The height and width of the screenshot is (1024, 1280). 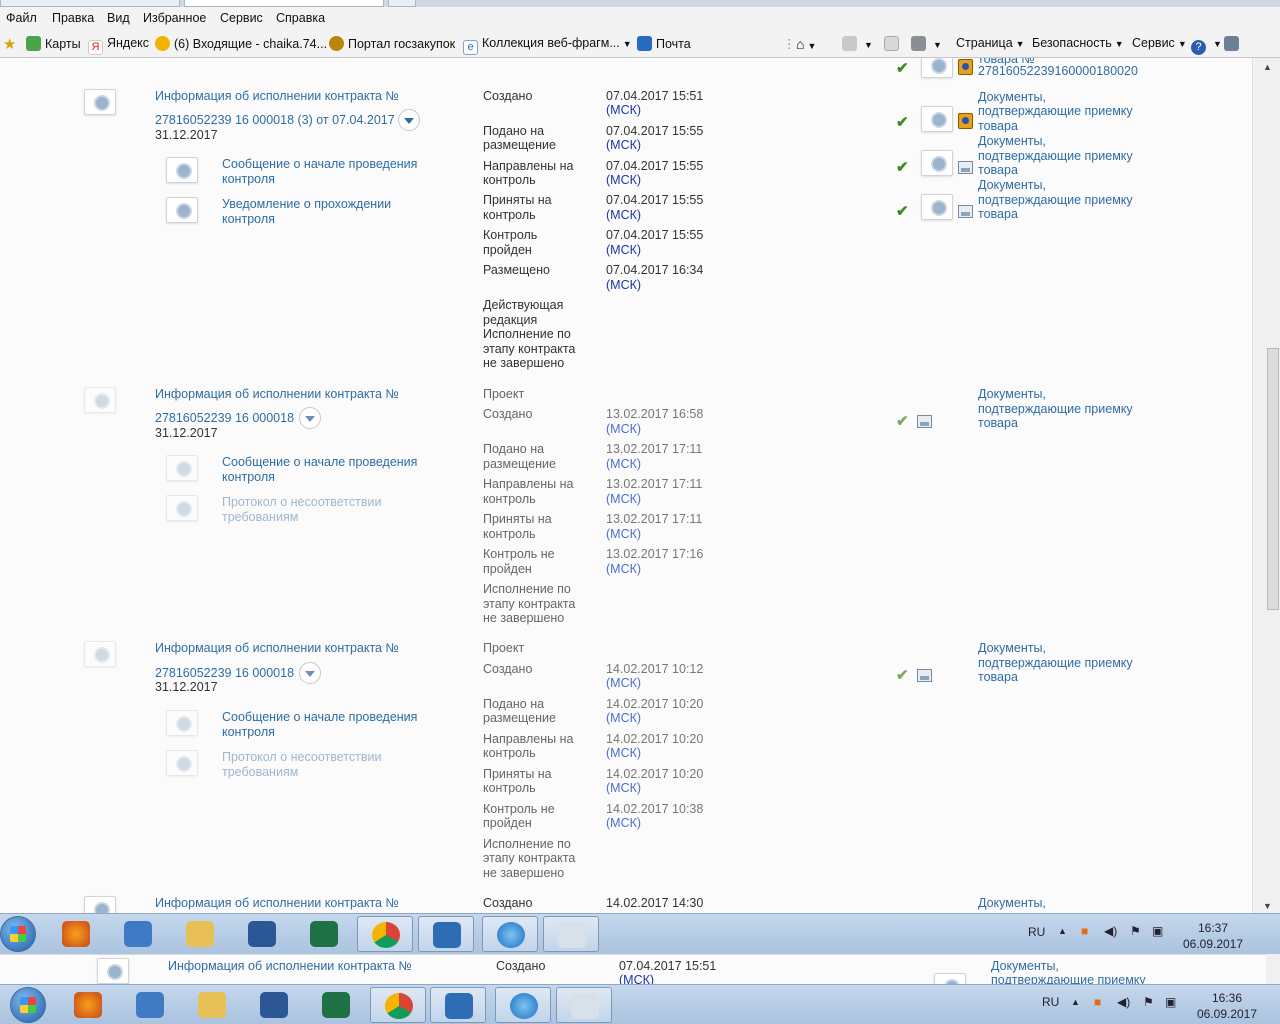 What do you see at coordinates (212, 1005) in the screenshot?
I see `taskbar-explorer` at bounding box center [212, 1005].